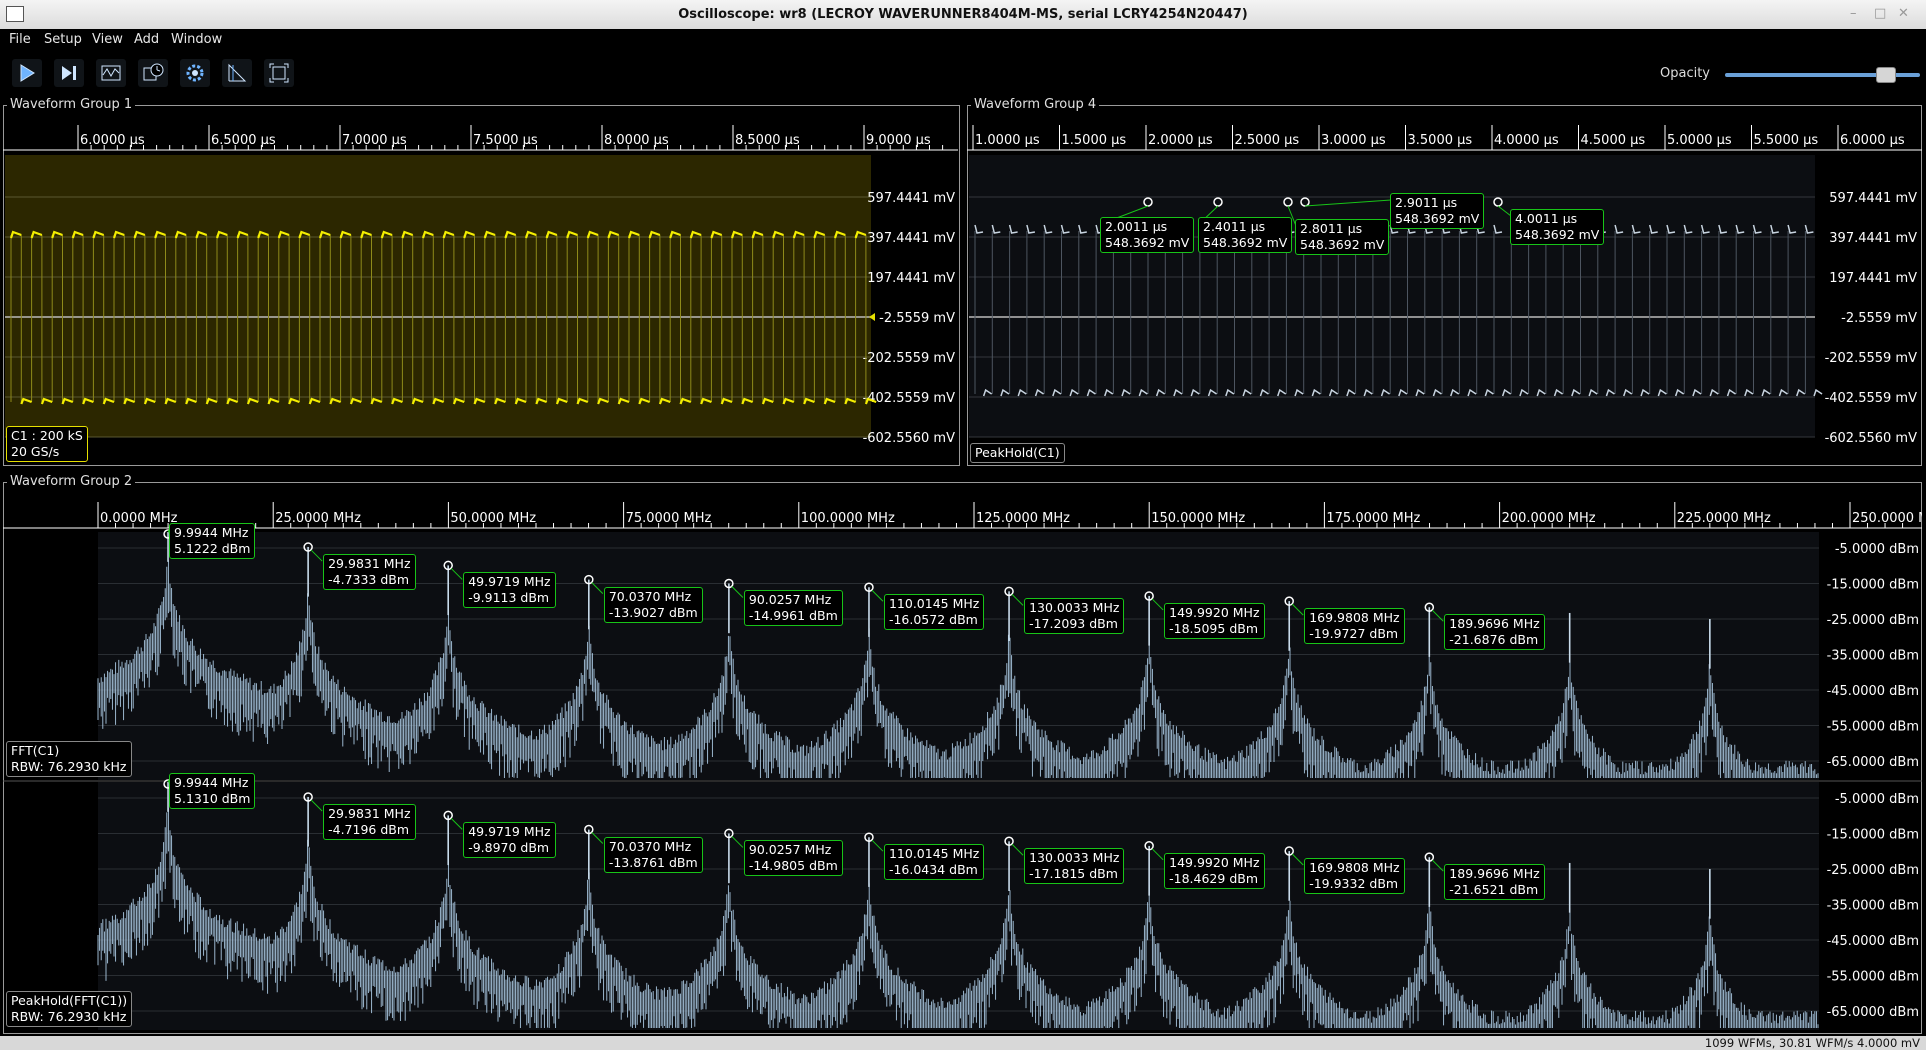 This screenshot has width=1926, height=1050. I want to click on menu-view: View, so click(107, 39).